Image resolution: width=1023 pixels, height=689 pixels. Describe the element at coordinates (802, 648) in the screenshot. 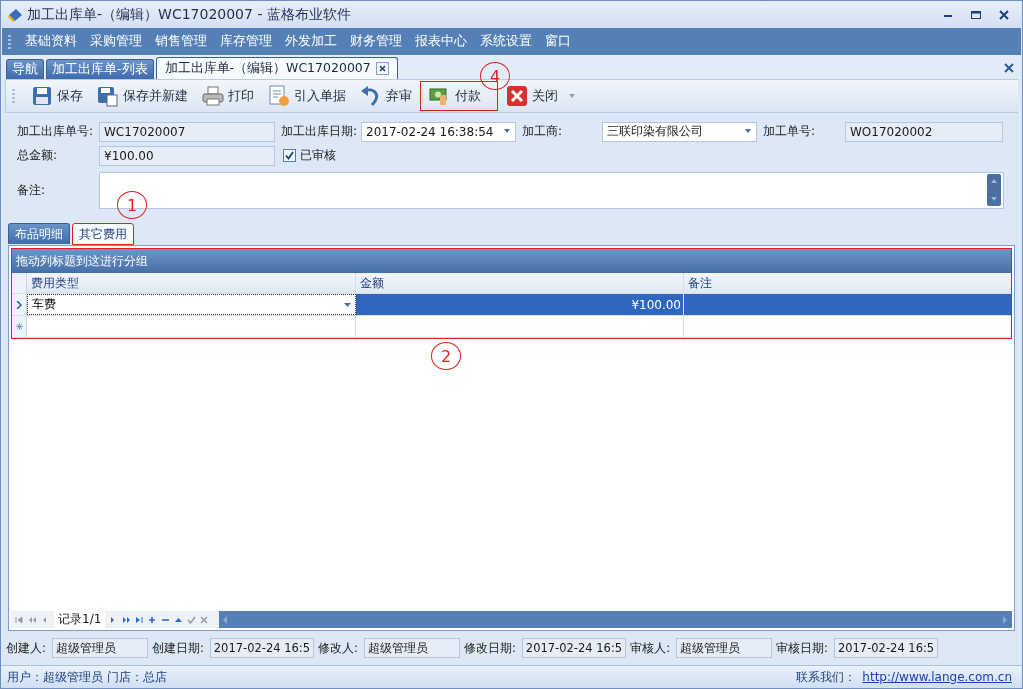

I see `field-label: 审核日期:` at that location.